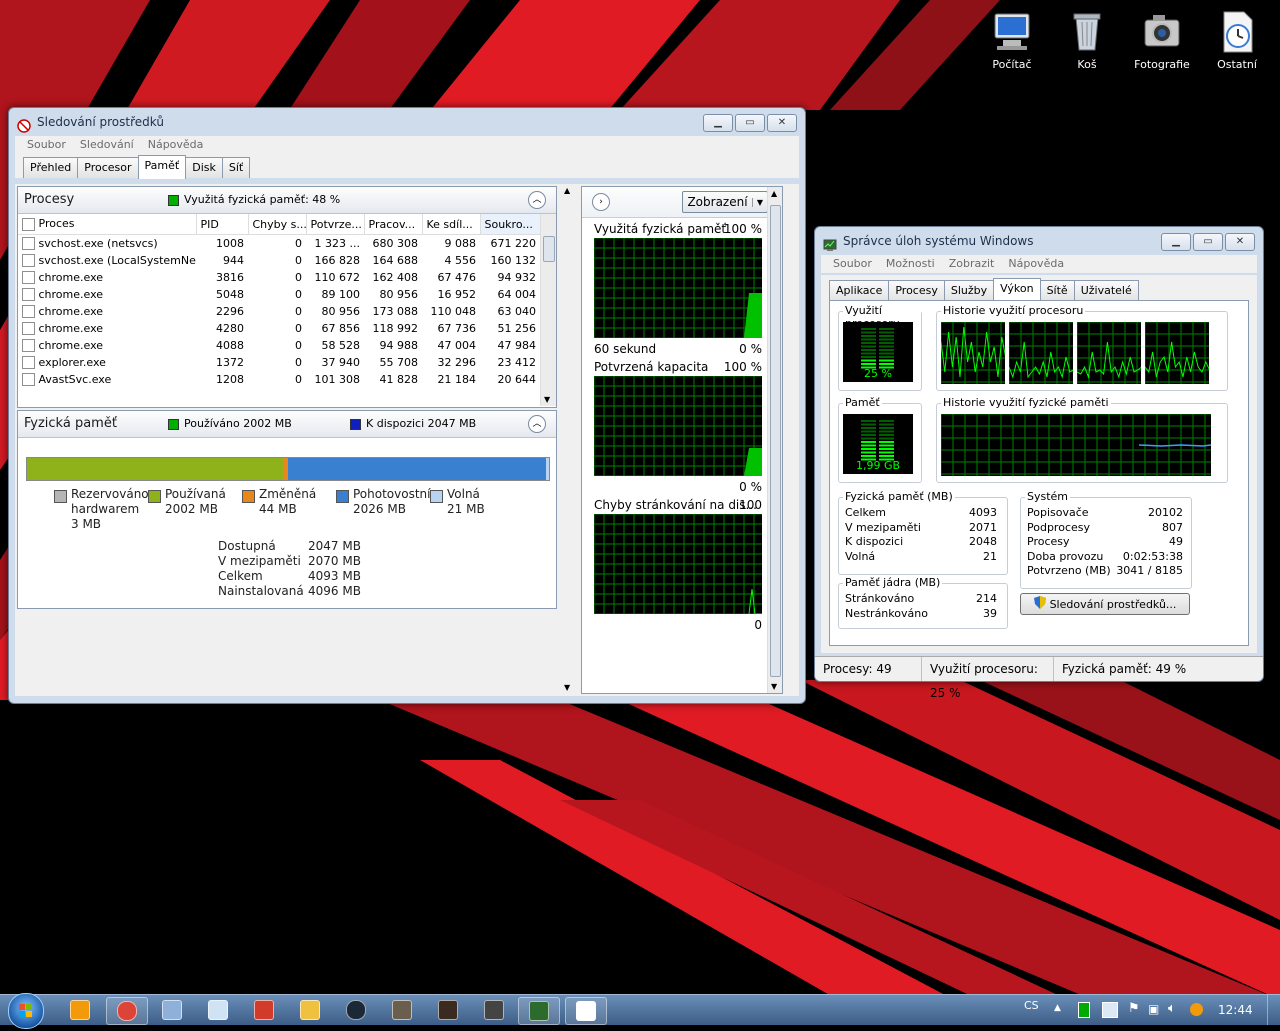 The width and height of the screenshot is (1280, 1031). Describe the element at coordinates (1039, 241) in the screenshot. I see `taskmgr-titlebar: Správce úloh systému Windows ▁ ▭ ✕` at that location.